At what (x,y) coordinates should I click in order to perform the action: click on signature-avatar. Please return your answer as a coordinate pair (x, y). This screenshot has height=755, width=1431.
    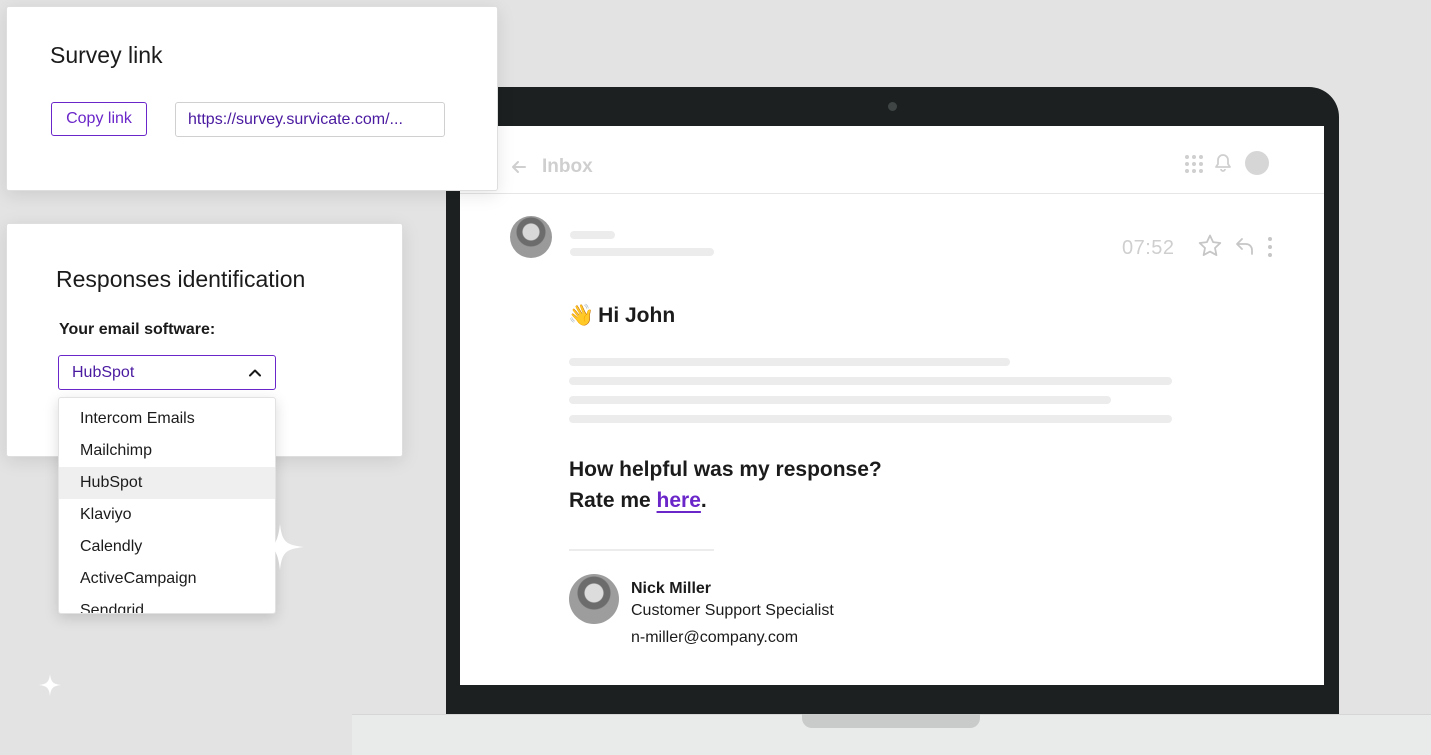
    Looking at the image, I should click on (594, 599).